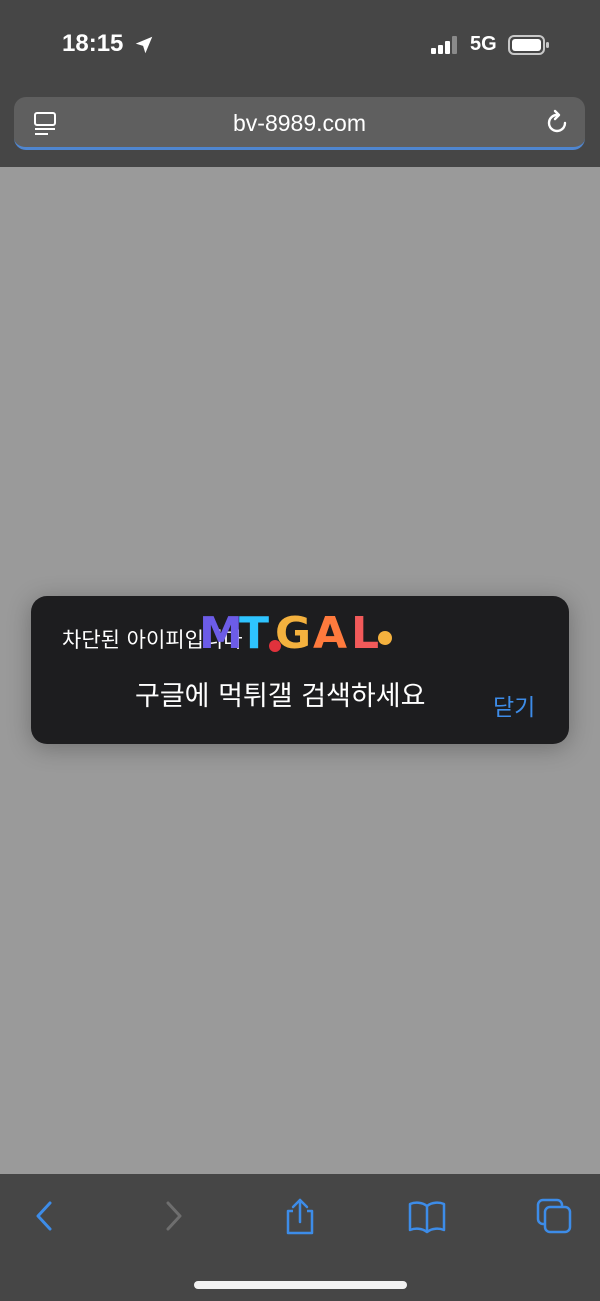 The image size is (600, 1301). What do you see at coordinates (514, 705) in the screenshot?
I see `close-button: 닫기` at bounding box center [514, 705].